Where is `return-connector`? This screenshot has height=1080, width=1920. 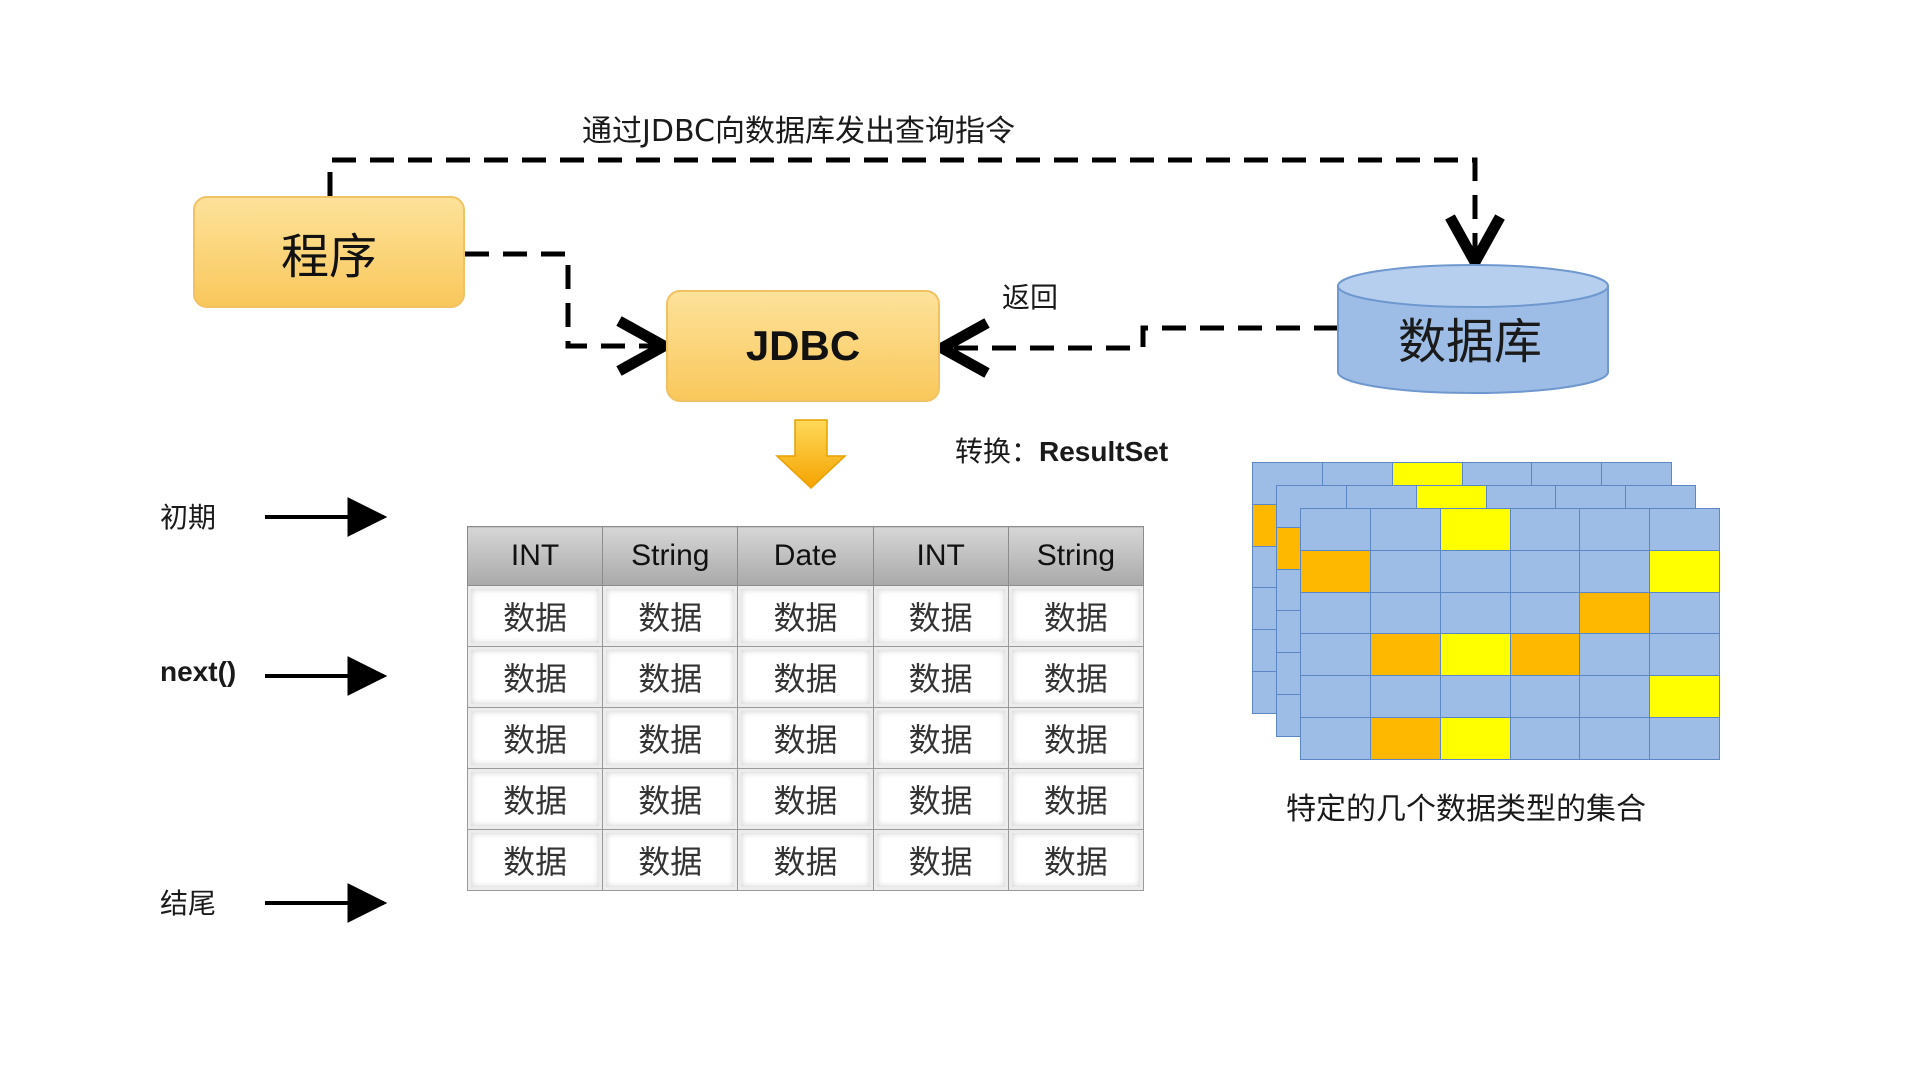 return-connector is located at coordinates (1140, 338).